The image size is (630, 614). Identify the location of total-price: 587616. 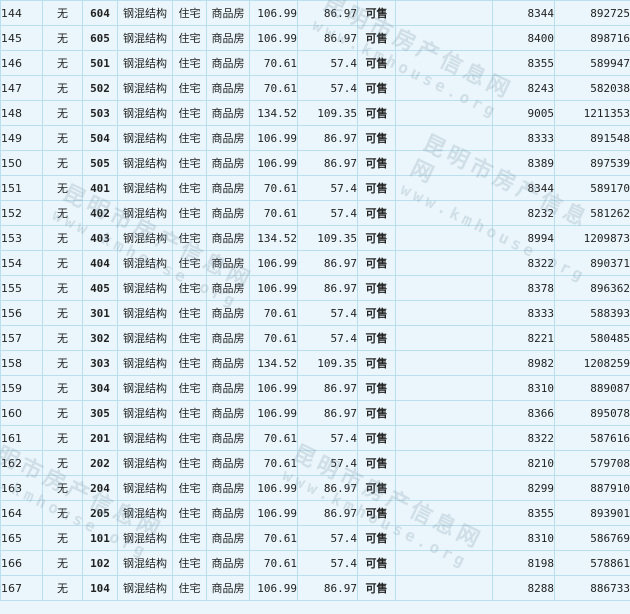
(592, 438).